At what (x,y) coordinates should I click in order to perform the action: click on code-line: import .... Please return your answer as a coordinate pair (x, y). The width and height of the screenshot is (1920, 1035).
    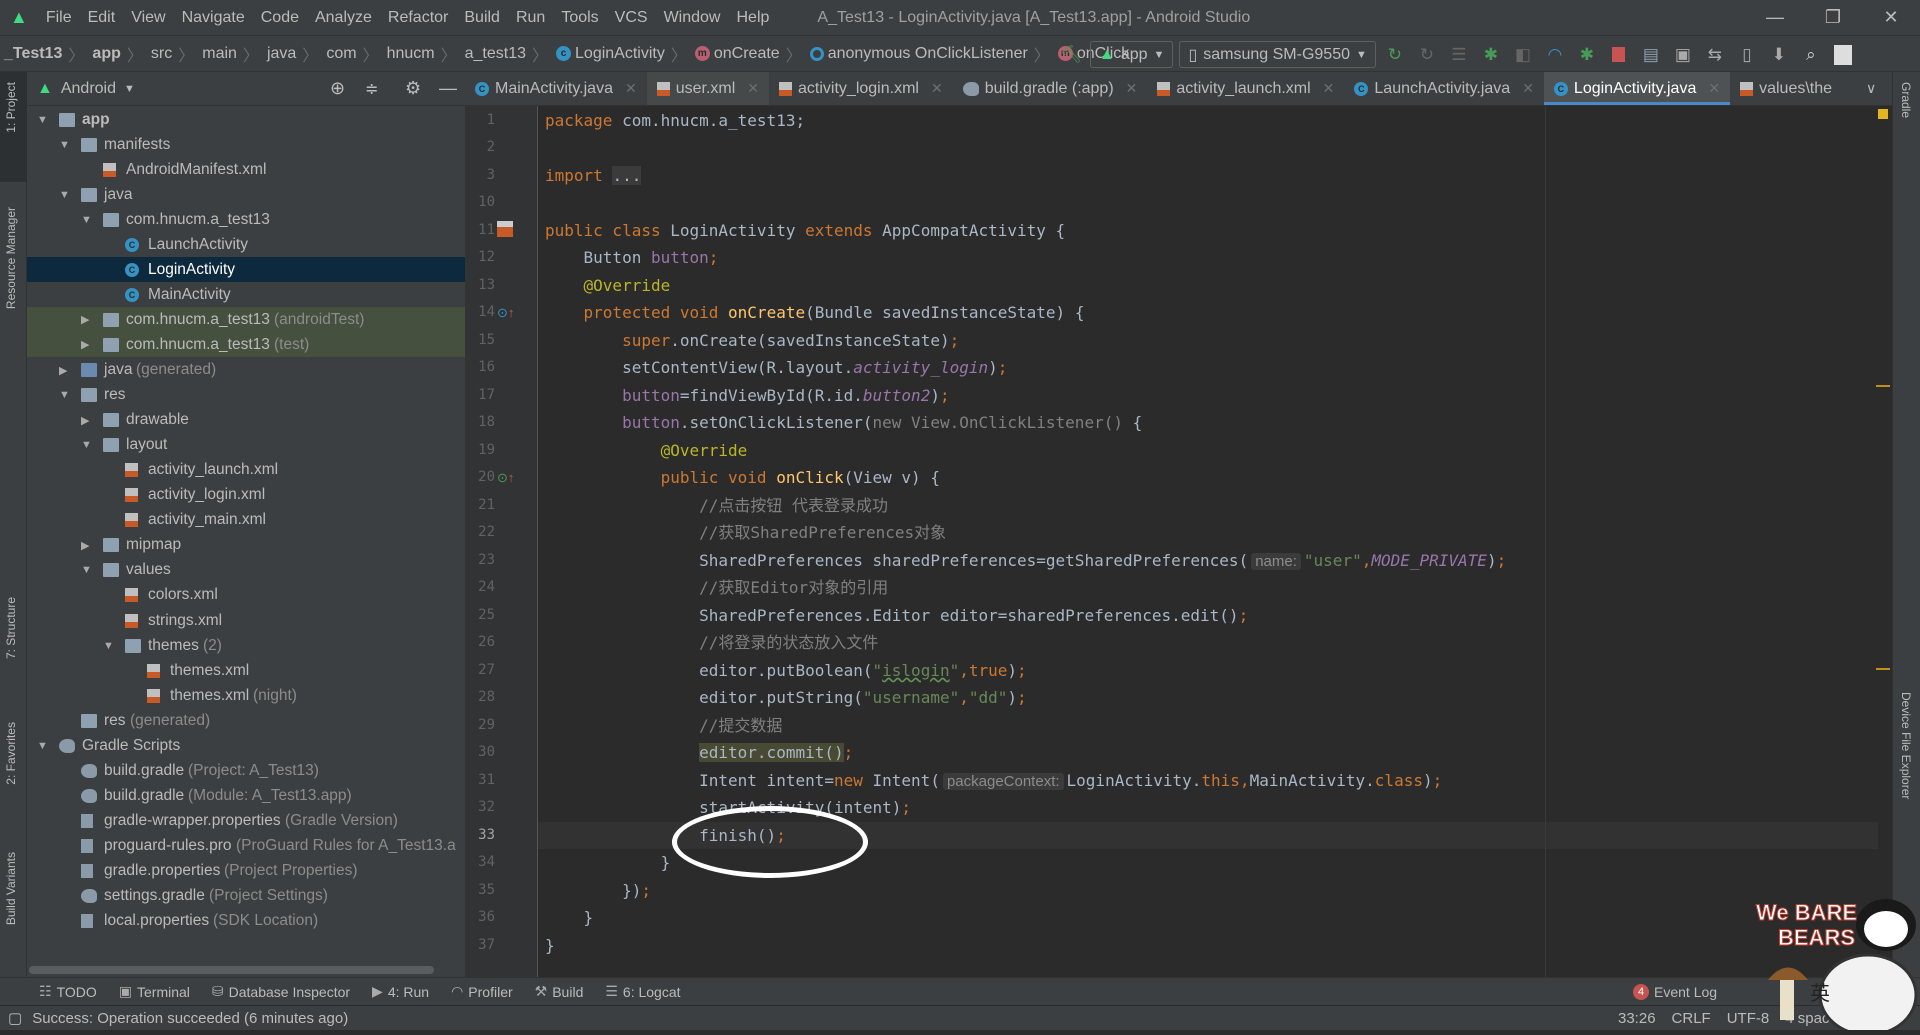
    Looking at the image, I should click on (1208, 176).